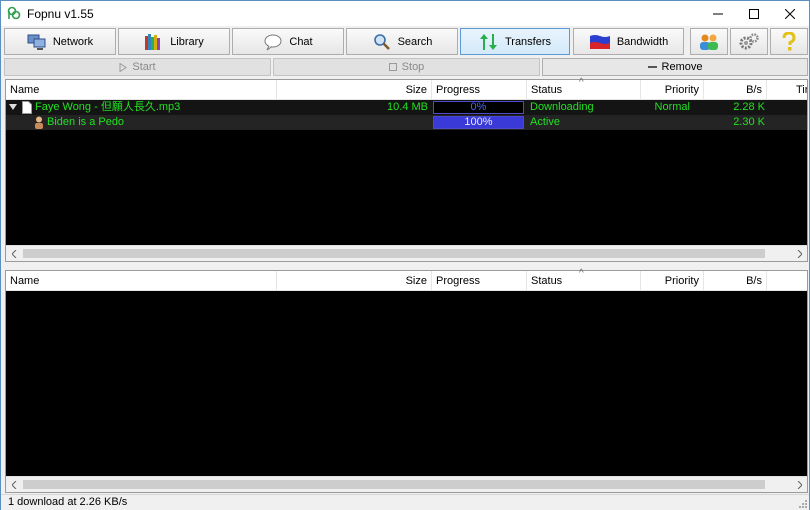  What do you see at coordinates (144, 67) in the screenshot?
I see `start-label: Start` at bounding box center [144, 67].